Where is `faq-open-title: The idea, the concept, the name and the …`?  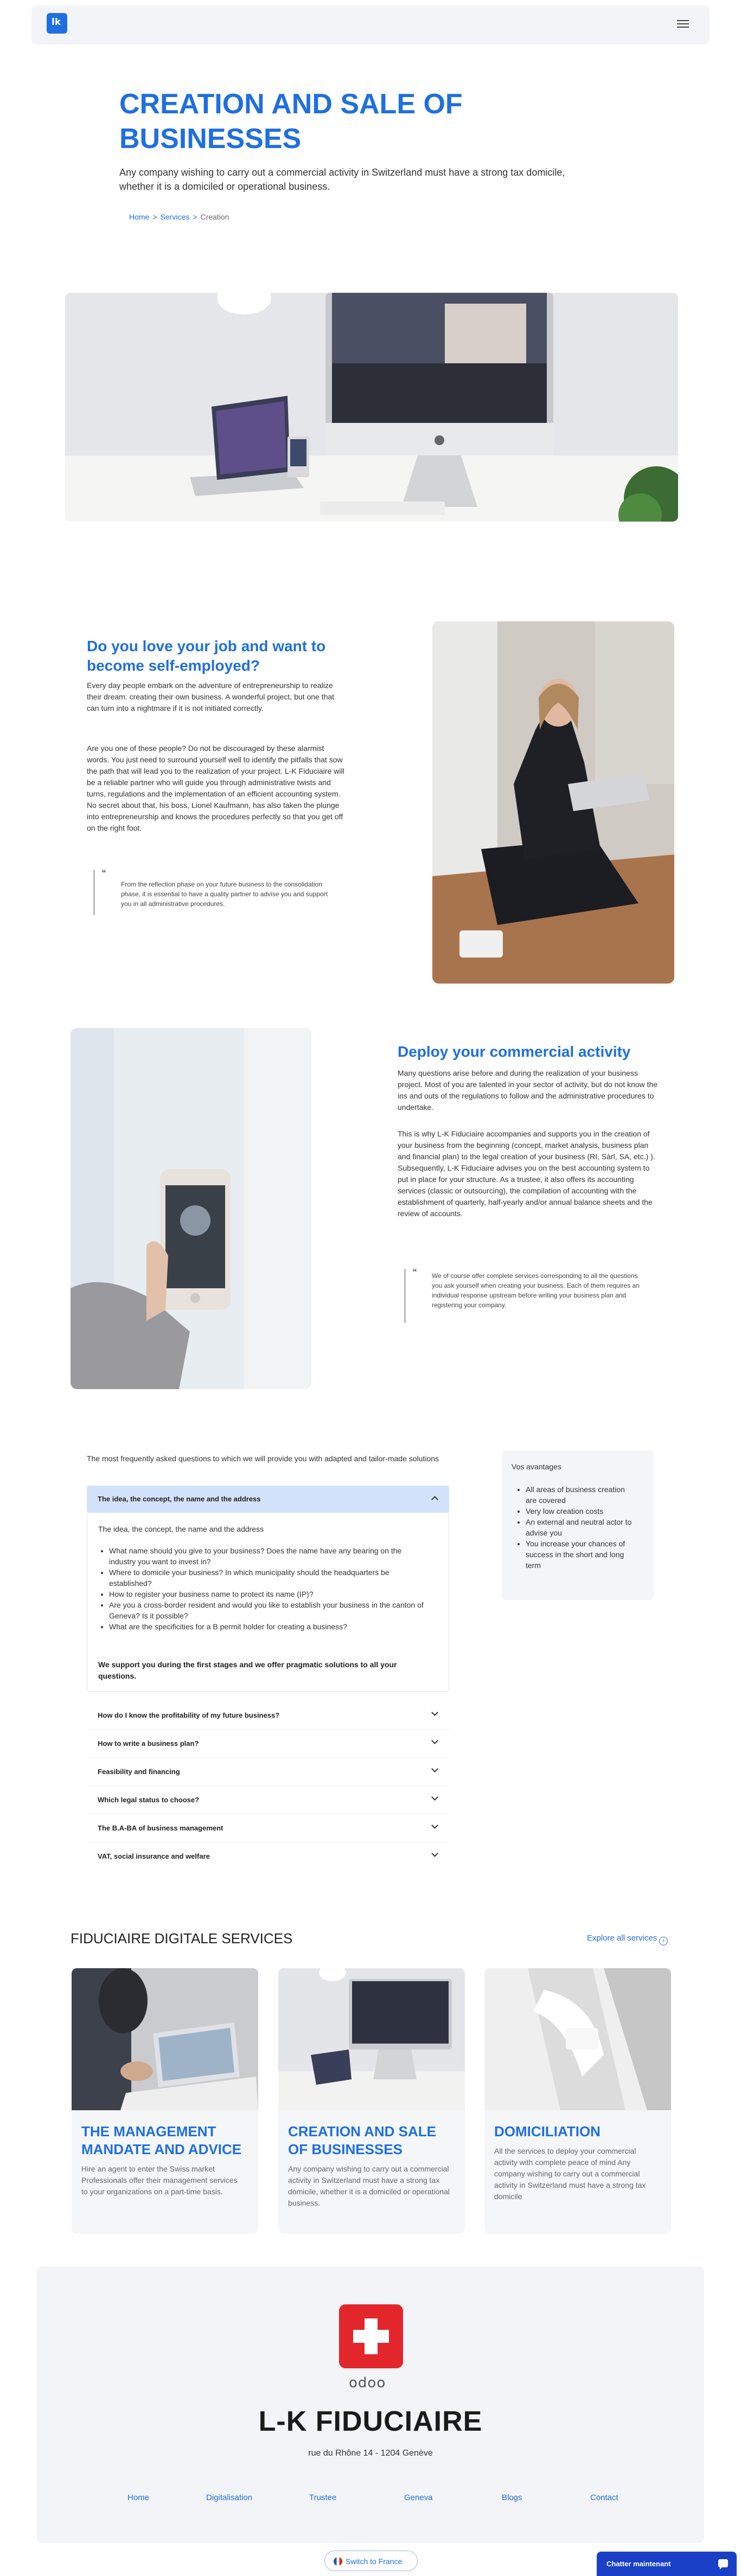 faq-open-title: The idea, the concept, the name and the … is located at coordinates (180, 1499).